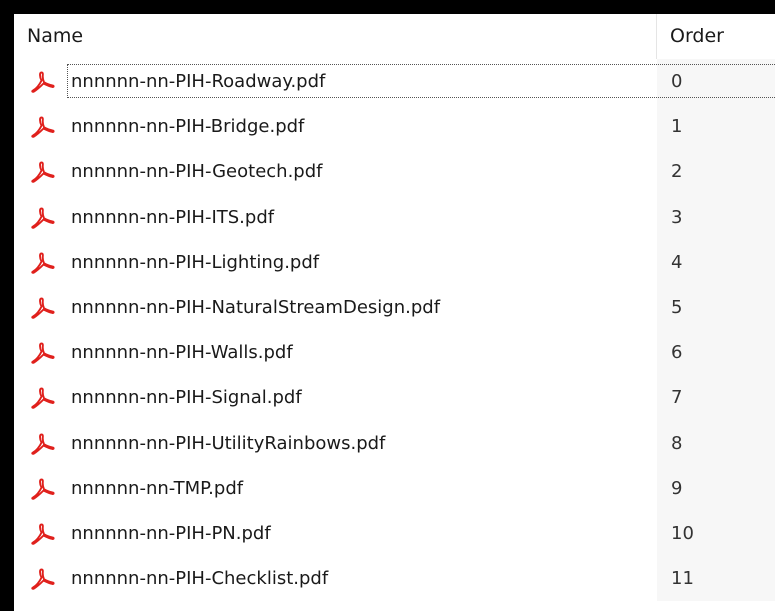 The width and height of the screenshot is (775, 611). What do you see at coordinates (682, 533) in the screenshot?
I see `file-order: 10` at bounding box center [682, 533].